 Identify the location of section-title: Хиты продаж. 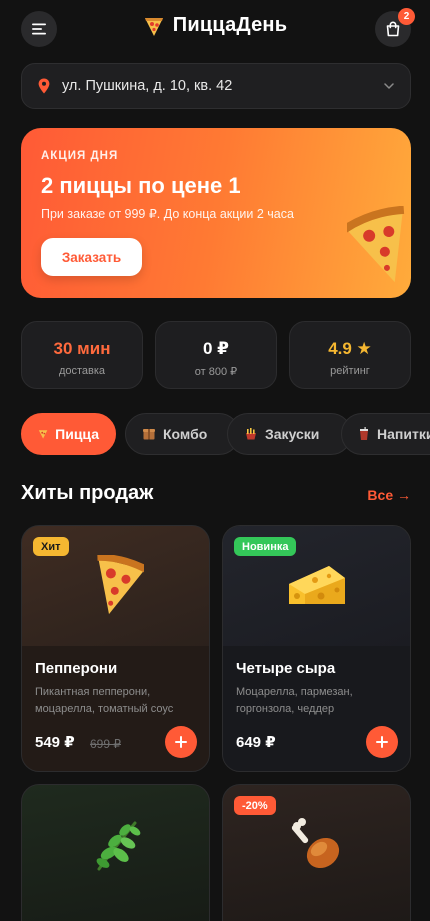
(87, 493).